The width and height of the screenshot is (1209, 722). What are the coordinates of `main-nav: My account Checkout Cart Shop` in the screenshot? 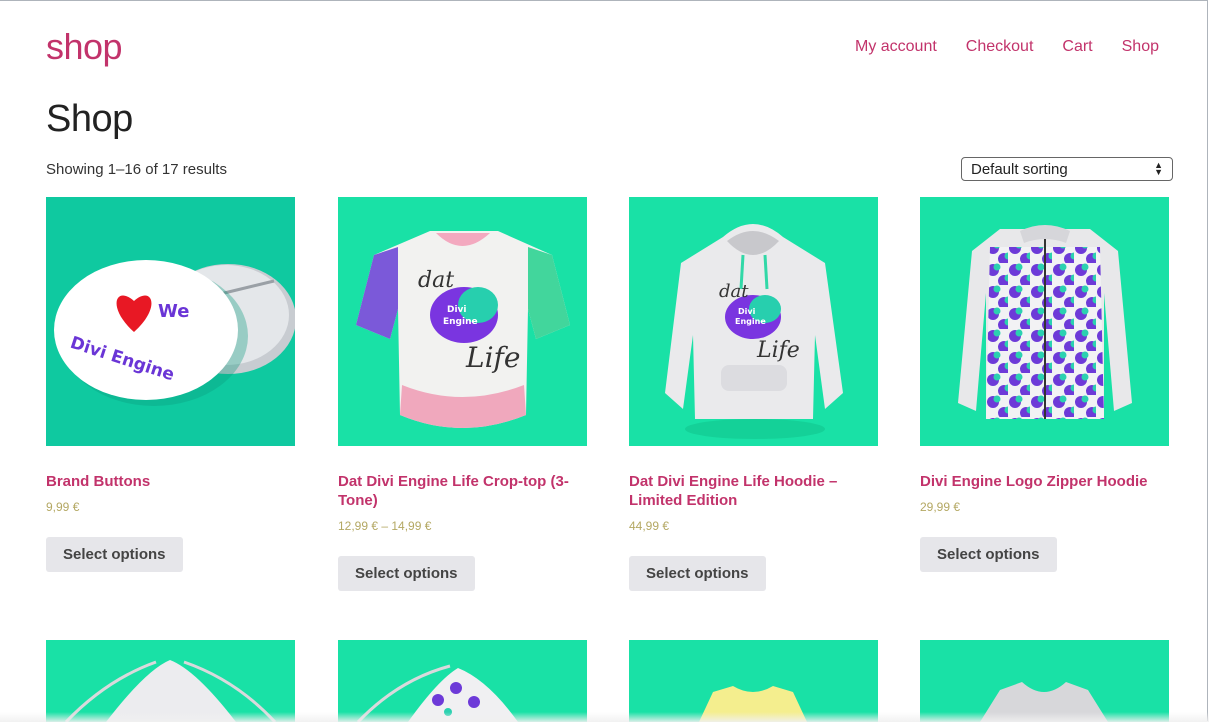 It's located at (1007, 47).